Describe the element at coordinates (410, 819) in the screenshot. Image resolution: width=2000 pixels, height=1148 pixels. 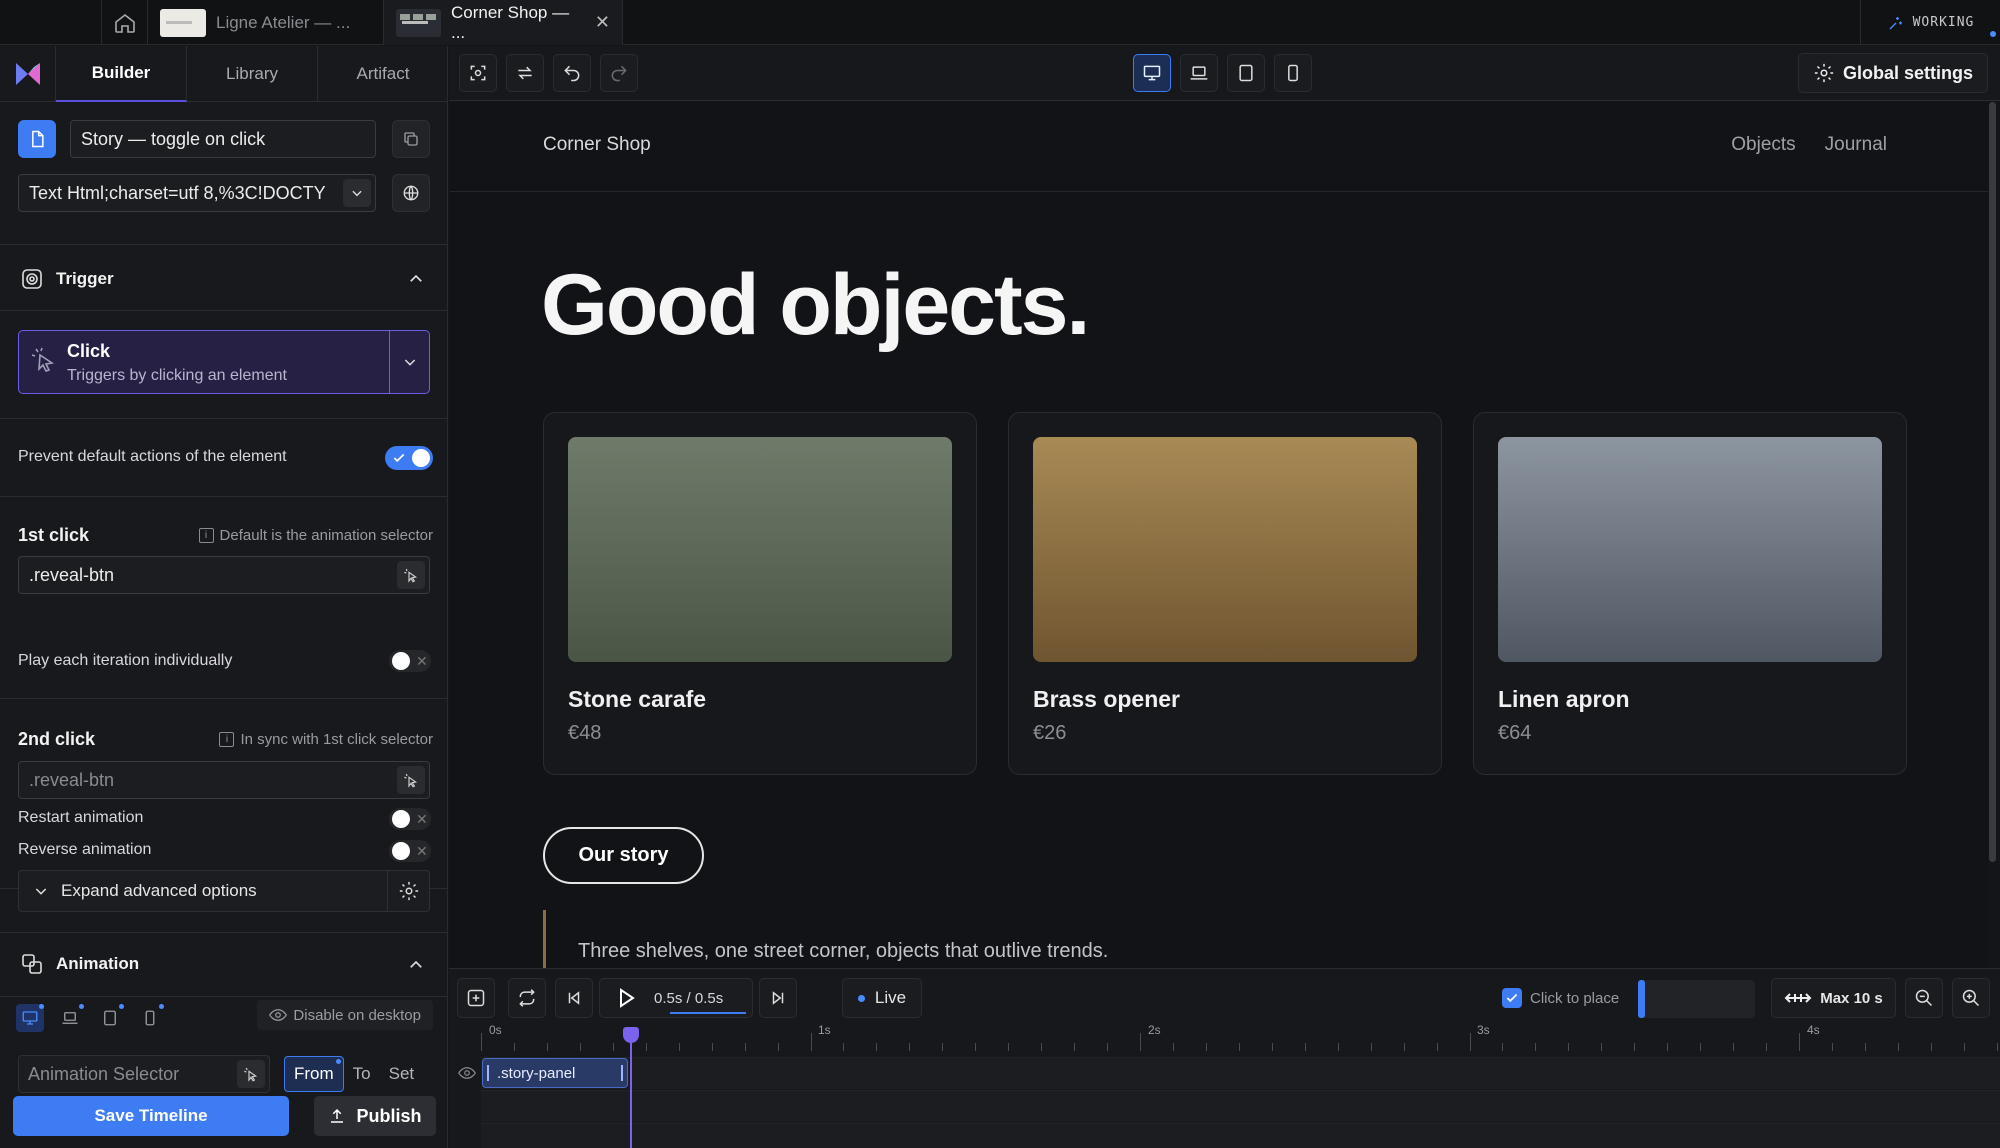
I see `restart-toggle: ✕` at that location.